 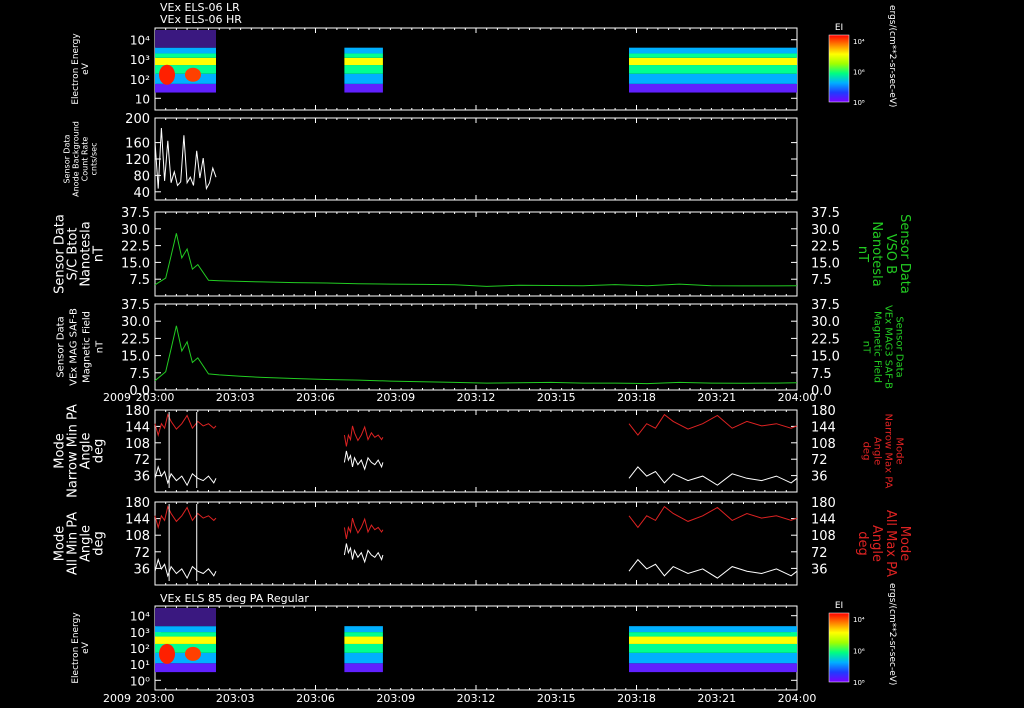 I want to click on y-tick-label: 10, so click(x=142, y=99).